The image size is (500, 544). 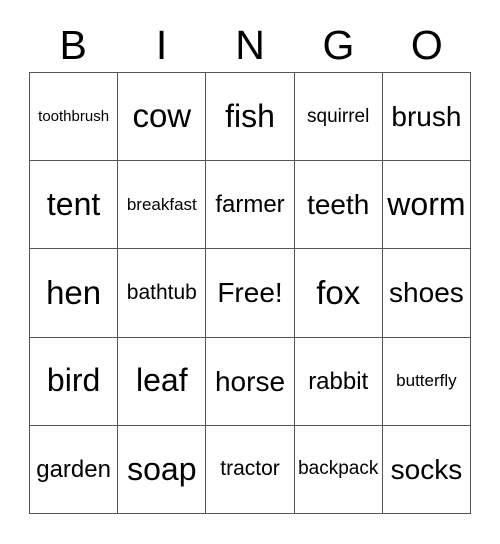 I want to click on bingo-cell-label: tractor, so click(x=250, y=469).